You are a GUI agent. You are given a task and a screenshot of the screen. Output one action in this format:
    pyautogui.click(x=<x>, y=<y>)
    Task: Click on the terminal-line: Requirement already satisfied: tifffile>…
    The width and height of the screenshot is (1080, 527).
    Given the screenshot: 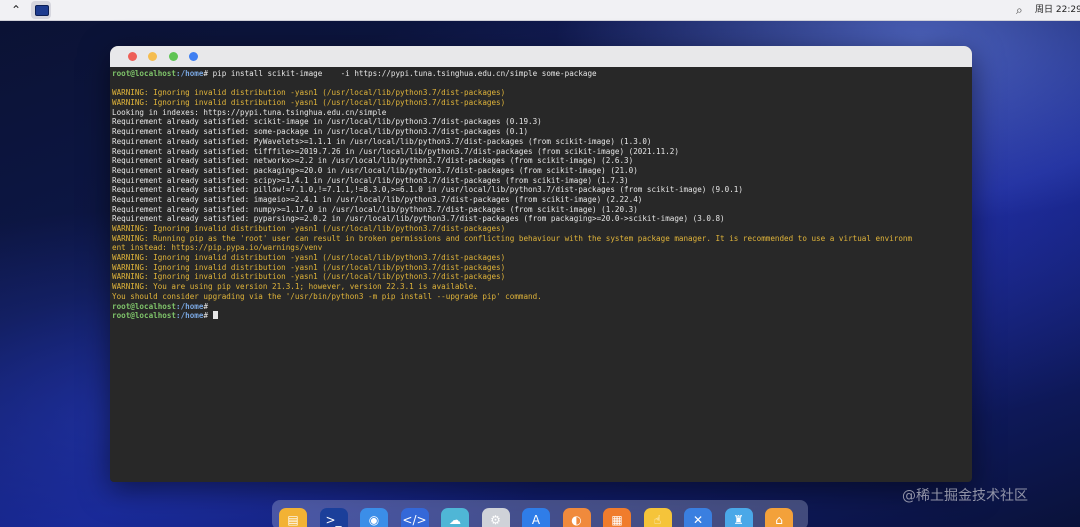 What is the action you would take?
    pyautogui.click(x=540, y=152)
    